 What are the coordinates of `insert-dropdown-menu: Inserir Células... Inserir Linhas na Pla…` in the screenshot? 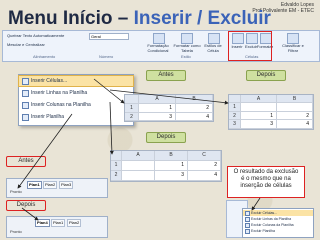 It's located at (76, 100).